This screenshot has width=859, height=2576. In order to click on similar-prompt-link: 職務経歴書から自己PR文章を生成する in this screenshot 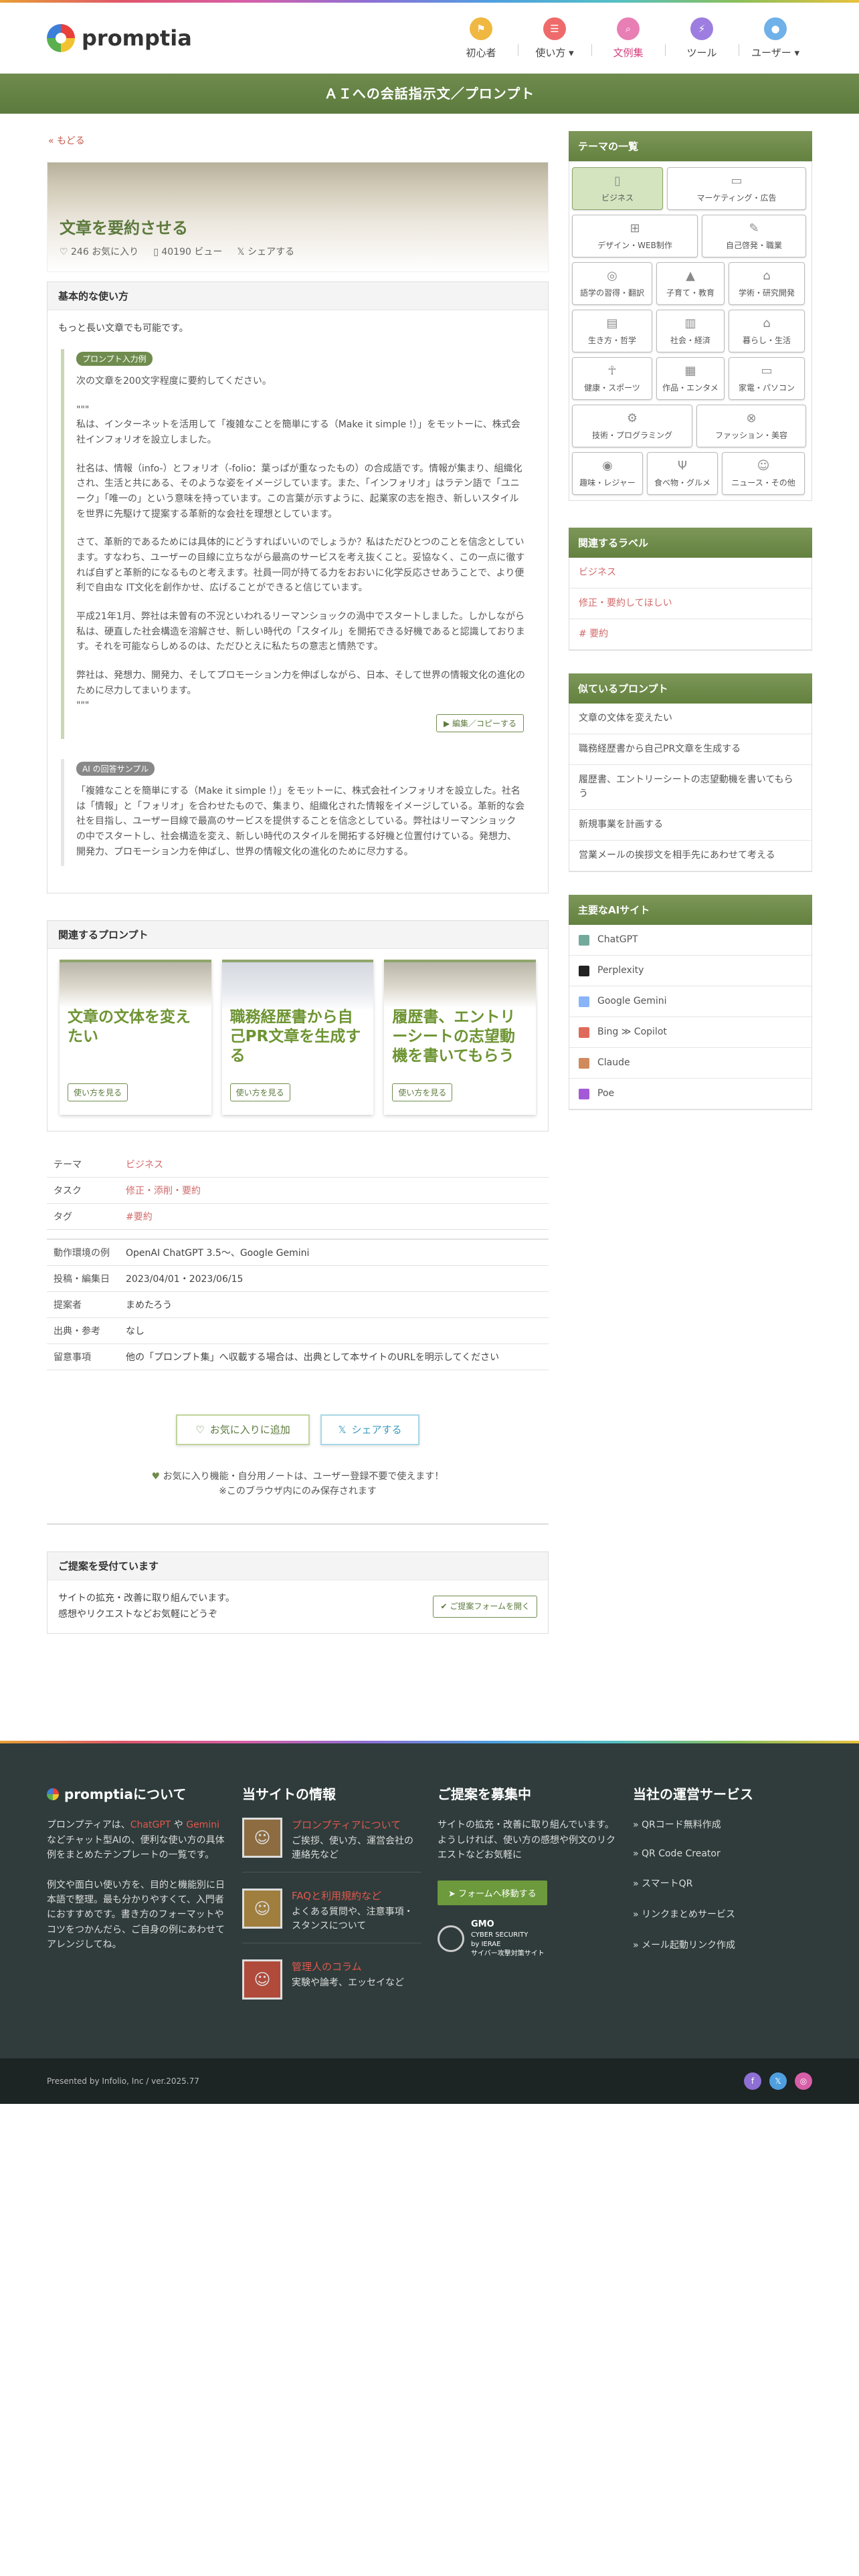, I will do `click(691, 750)`.